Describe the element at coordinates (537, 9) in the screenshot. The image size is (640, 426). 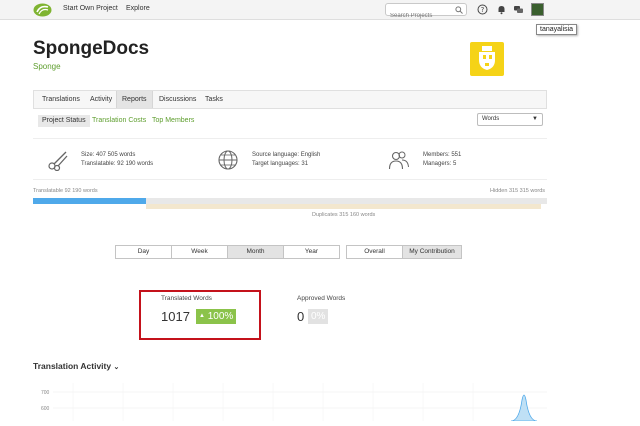
I see `user-avatar` at that location.